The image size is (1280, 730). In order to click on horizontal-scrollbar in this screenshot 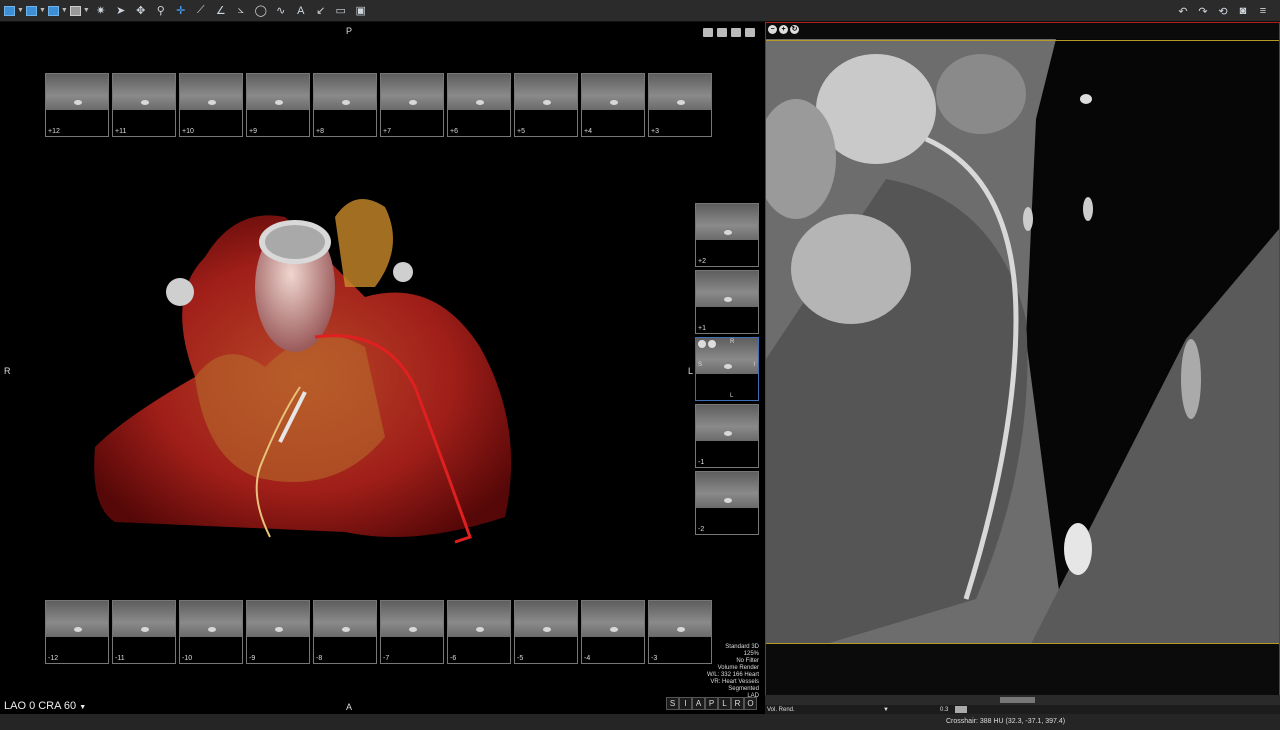, I will do `click(1022, 700)`.